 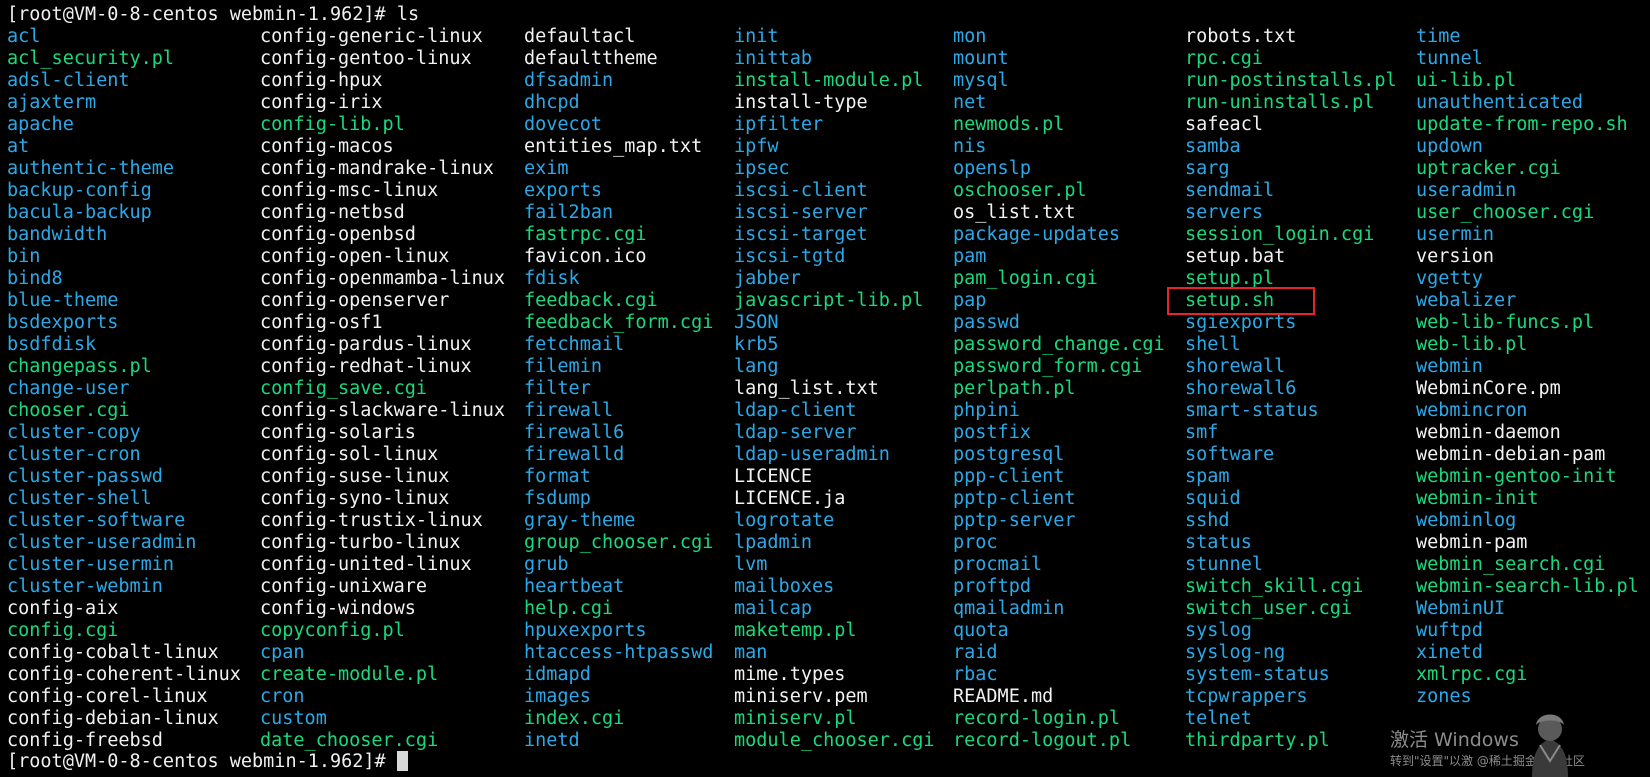 I want to click on file-entry-password-change-cgi: password_change.cgi, so click(x=1059, y=344).